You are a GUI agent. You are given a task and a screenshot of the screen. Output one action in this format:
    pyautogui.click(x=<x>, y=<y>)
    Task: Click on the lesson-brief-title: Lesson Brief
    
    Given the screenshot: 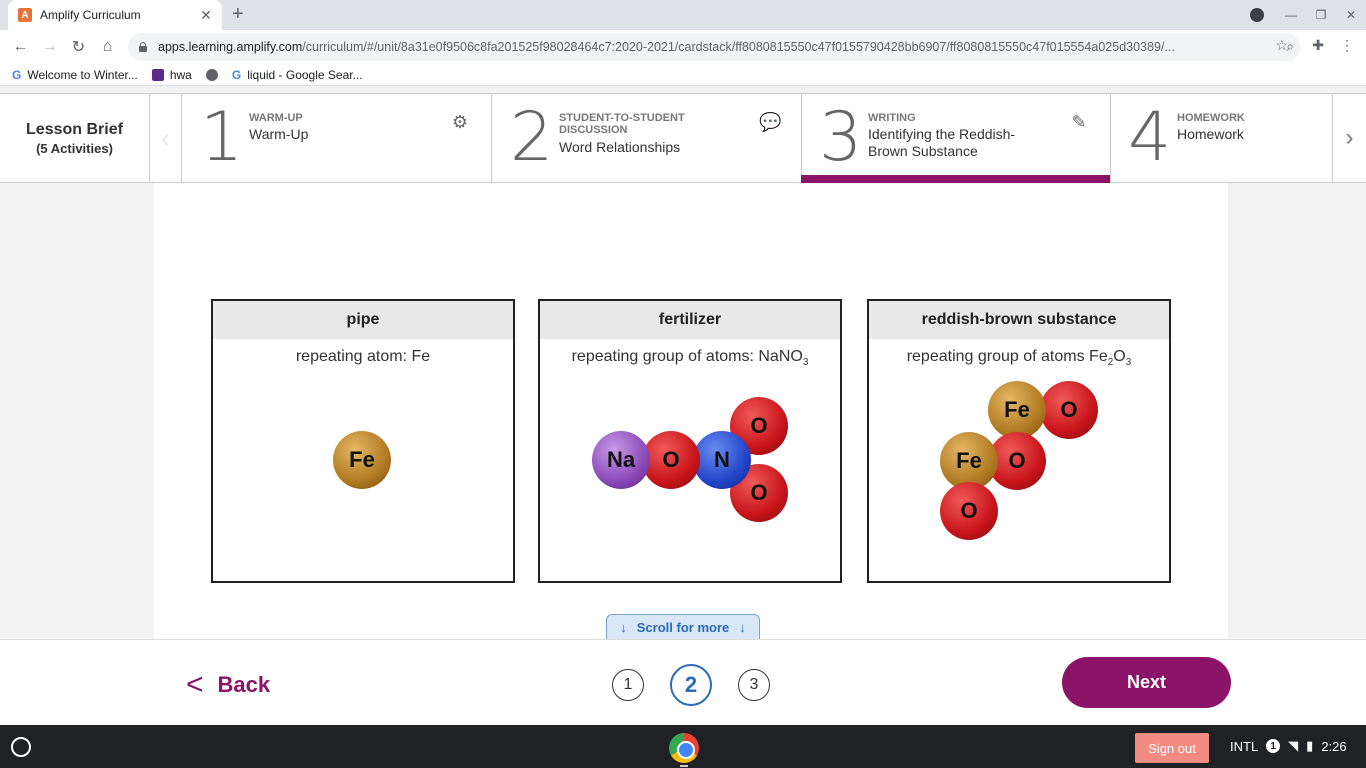 What is the action you would take?
    pyautogui.click(x=74, y=129)
    